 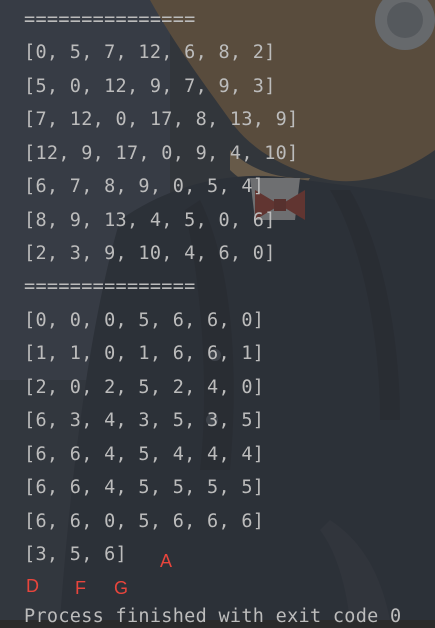 What do you see at coordinates (213, 616) in the screenshot?
I see `exit-message: Process finished with exit code 0` at bounding box center [213, 616].